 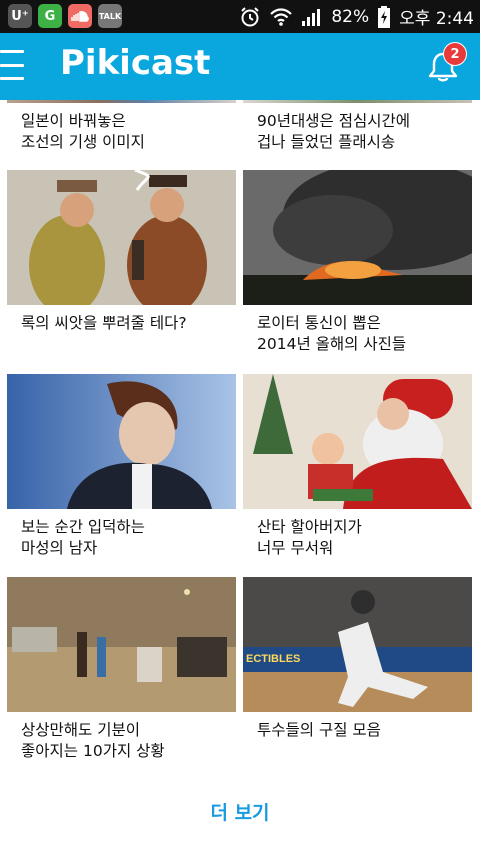 I want to click on card-title: 일본이 바꿔놓은 조선의 기생 이미지, so click(x=121, y=128).